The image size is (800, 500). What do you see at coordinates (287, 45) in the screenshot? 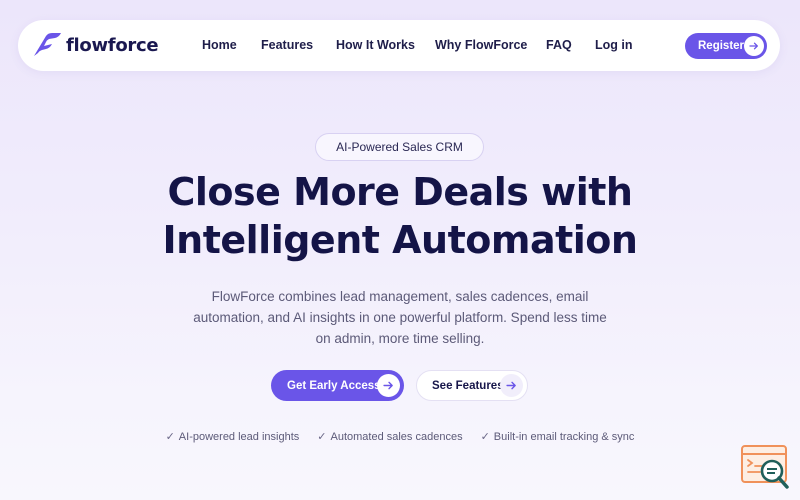
I see `nav-link-features: Features` at bounding box center [287, 45].